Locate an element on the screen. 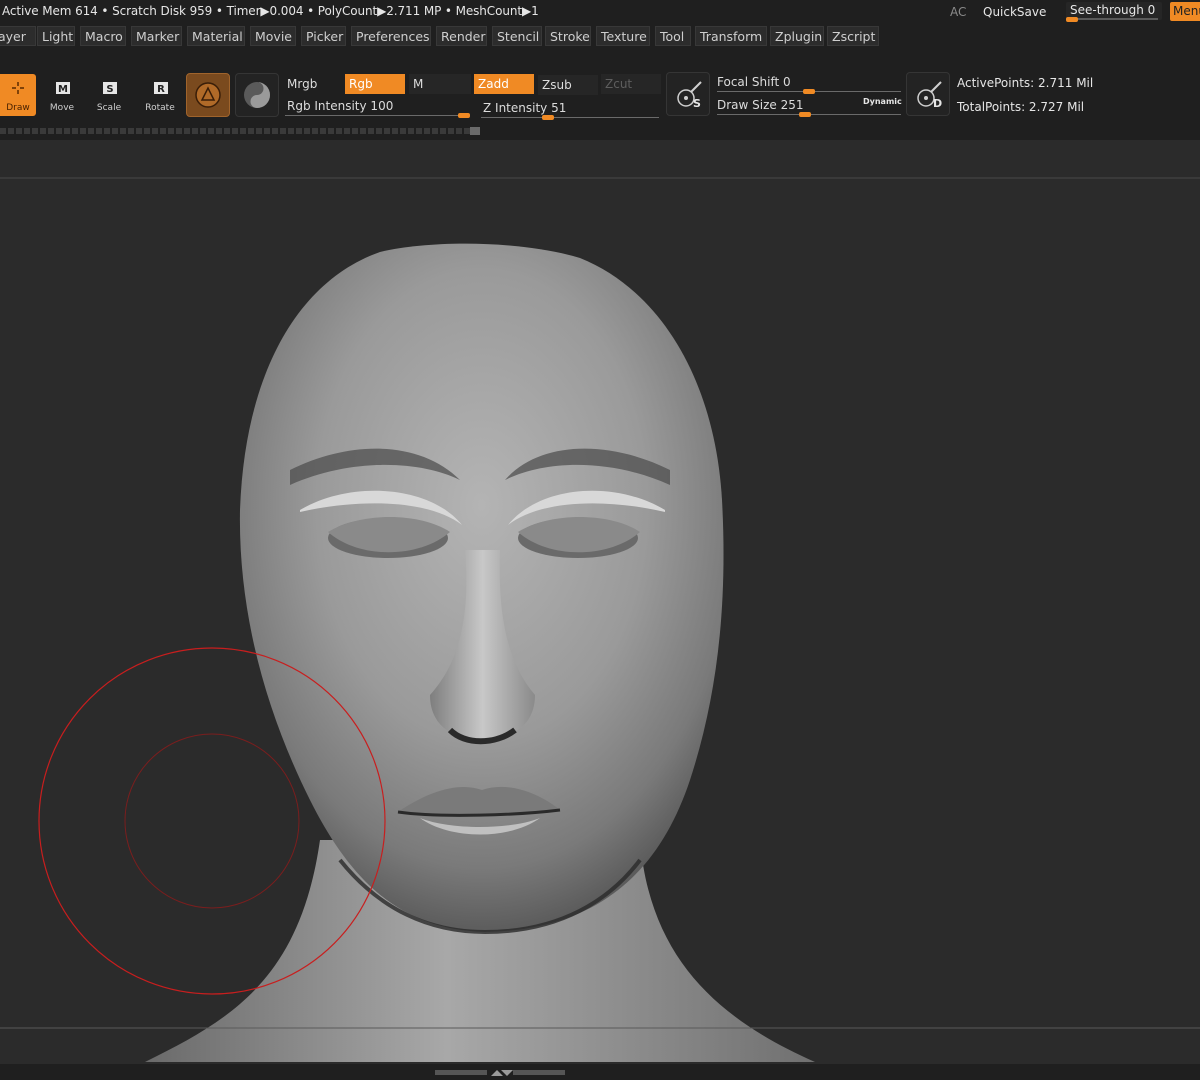 This screenshot has height=1080, width=1200. bottom-tray-bar is located at coordinates (600, 1072).